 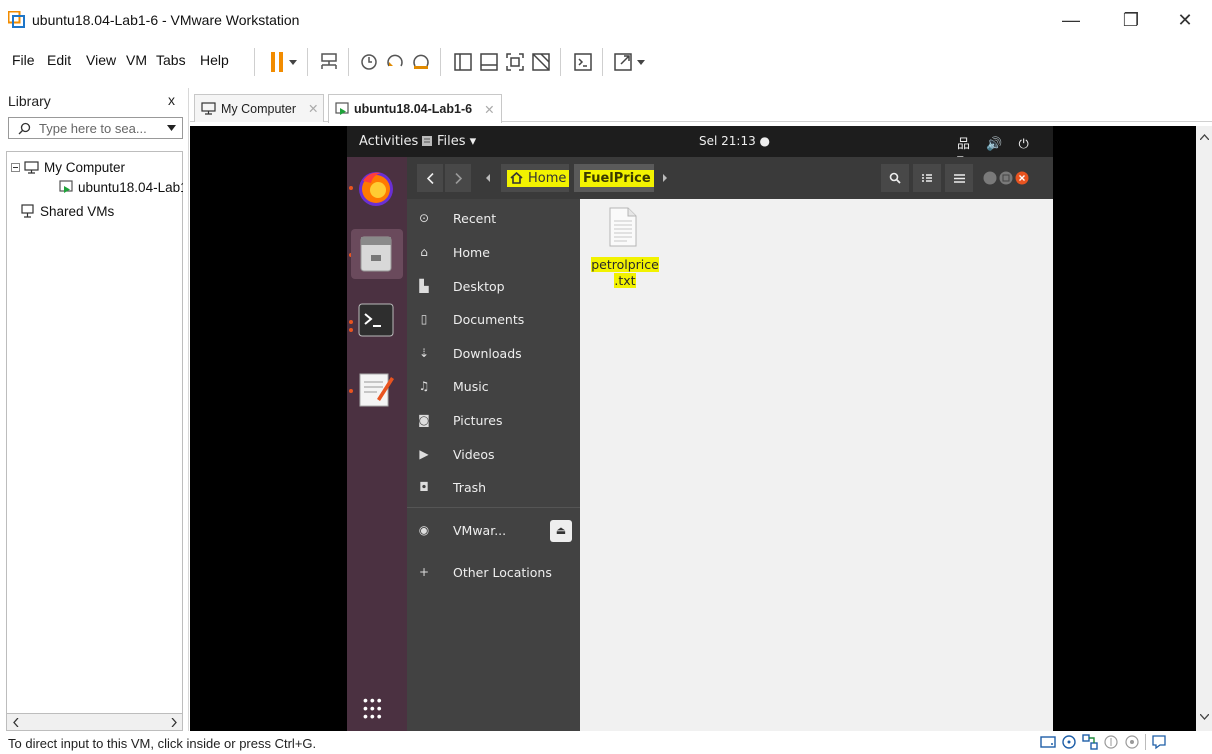 I want to click on chevron-up-icon, so click(x=1204, y=137).